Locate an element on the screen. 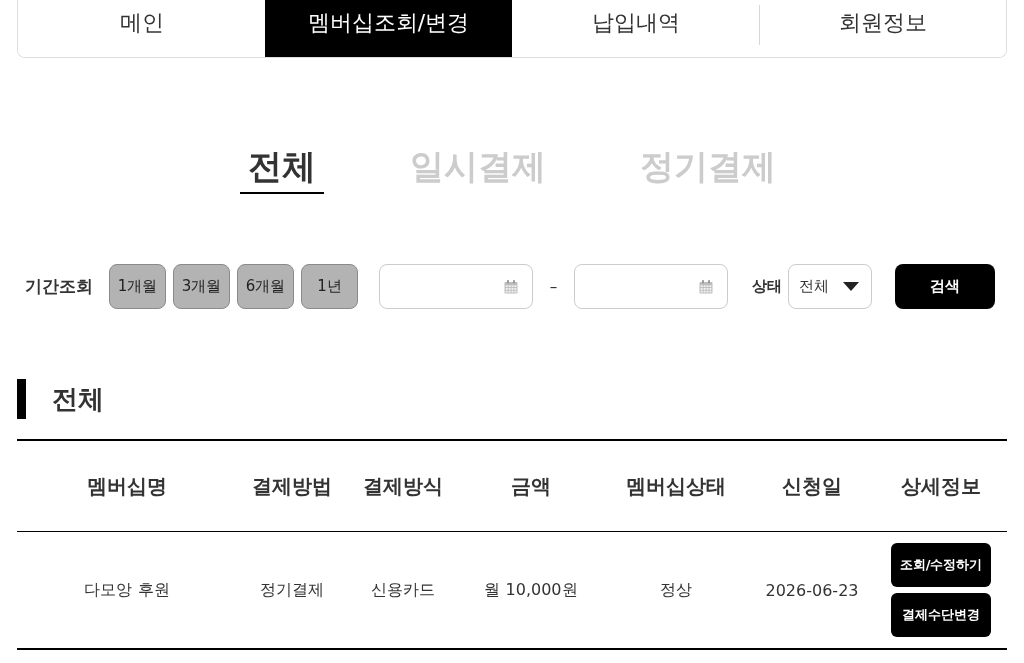  table-cell-text: 정기결제 is located at coordinates (292, 590).